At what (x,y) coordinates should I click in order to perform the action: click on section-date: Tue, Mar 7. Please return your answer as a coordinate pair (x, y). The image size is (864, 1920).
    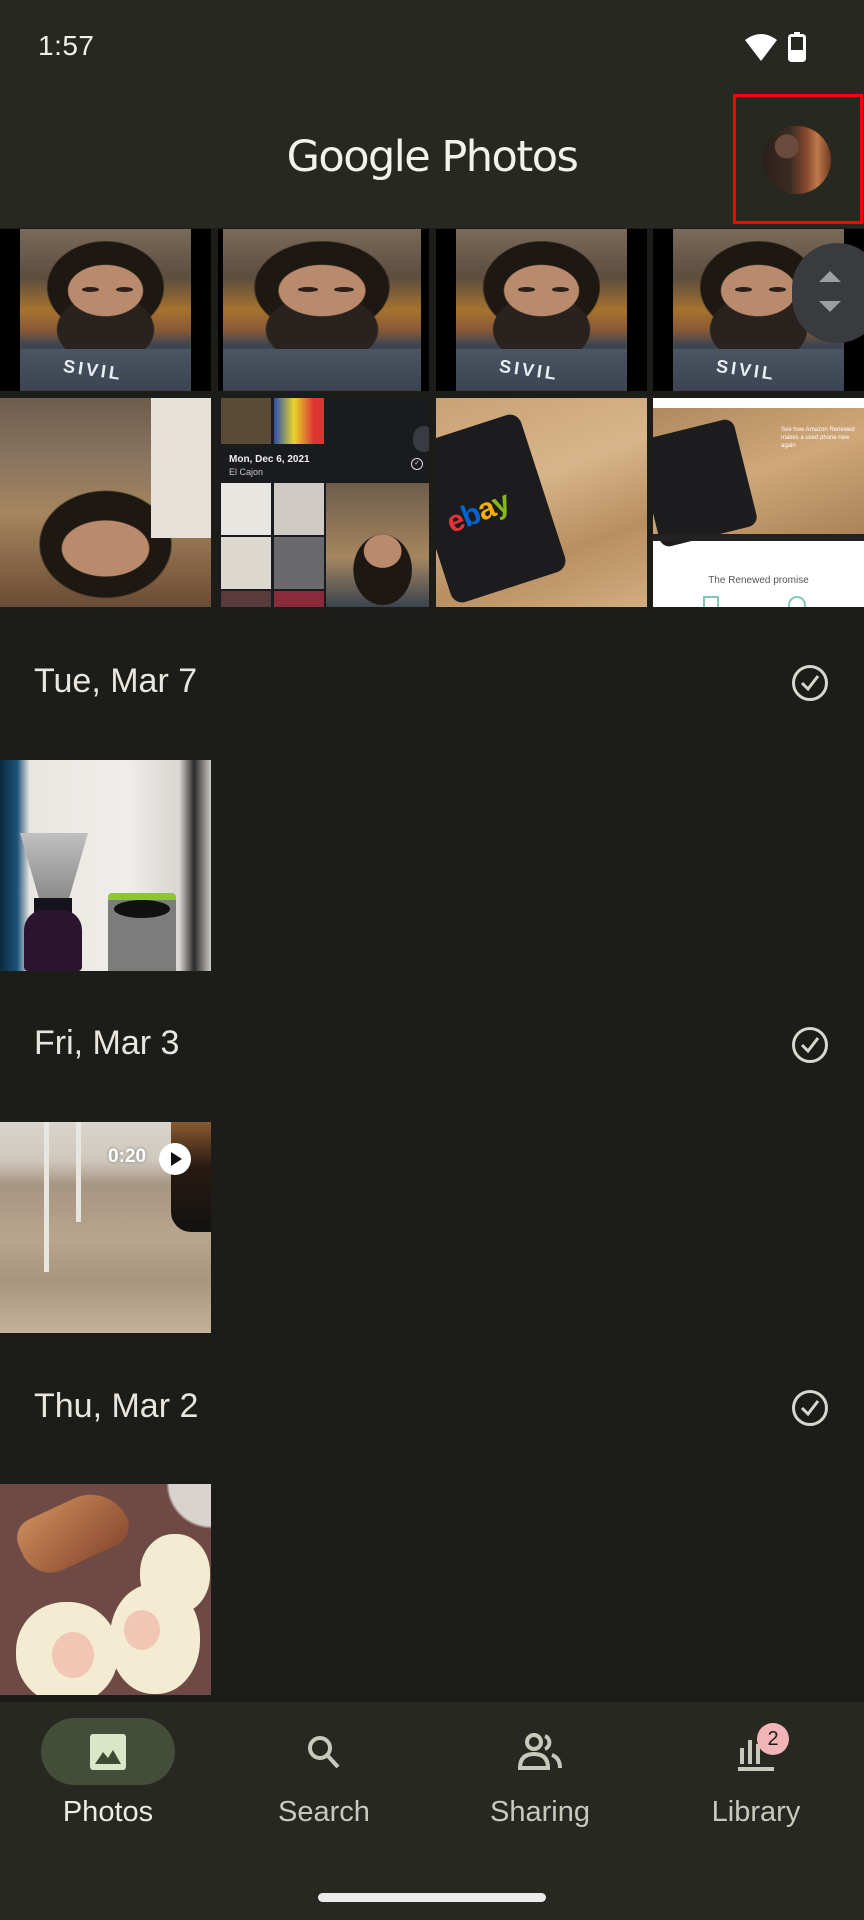
    Looking at the image, I should click on (116, 681).